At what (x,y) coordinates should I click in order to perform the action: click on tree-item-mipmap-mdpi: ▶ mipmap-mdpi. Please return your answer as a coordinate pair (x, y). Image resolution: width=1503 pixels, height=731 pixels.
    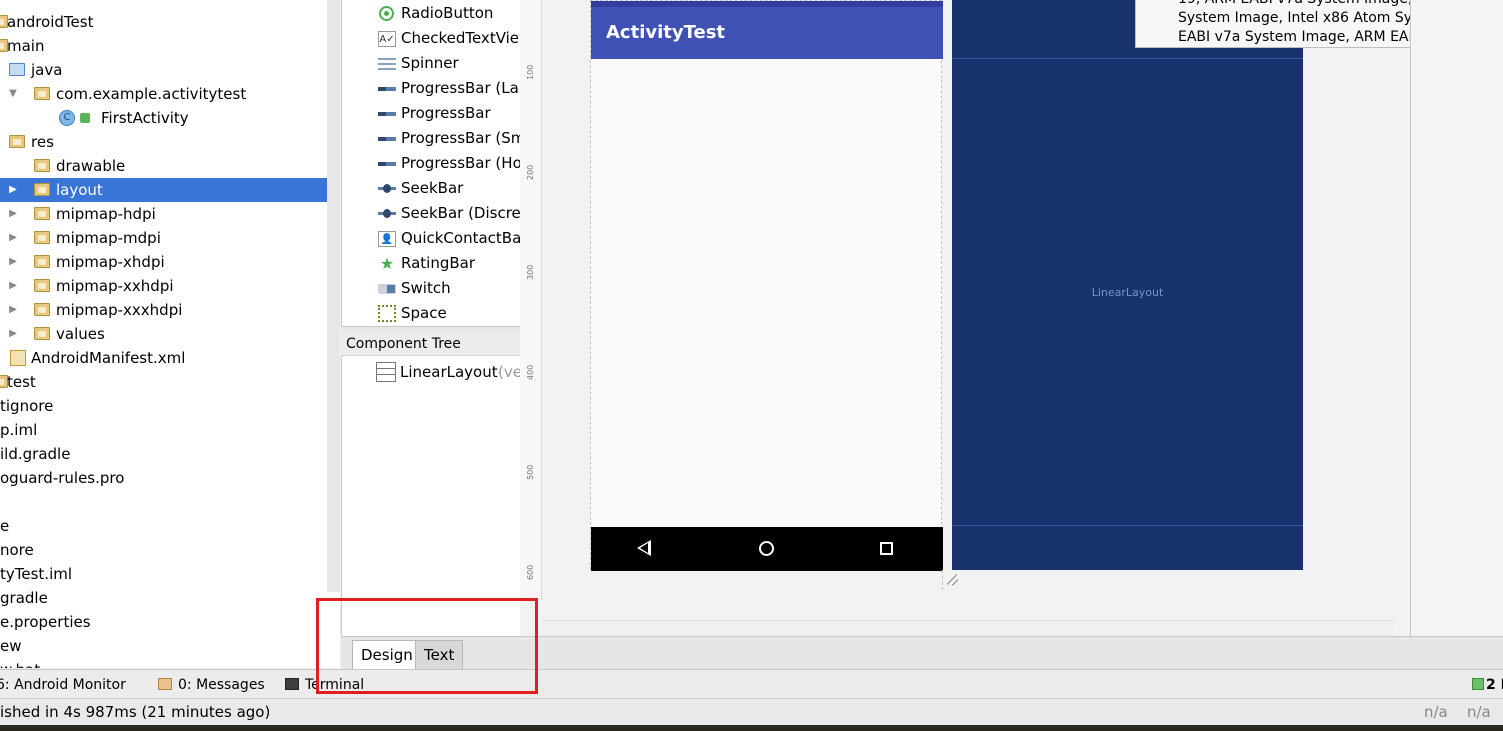
    Looking at the image, I should click on (170, 238).